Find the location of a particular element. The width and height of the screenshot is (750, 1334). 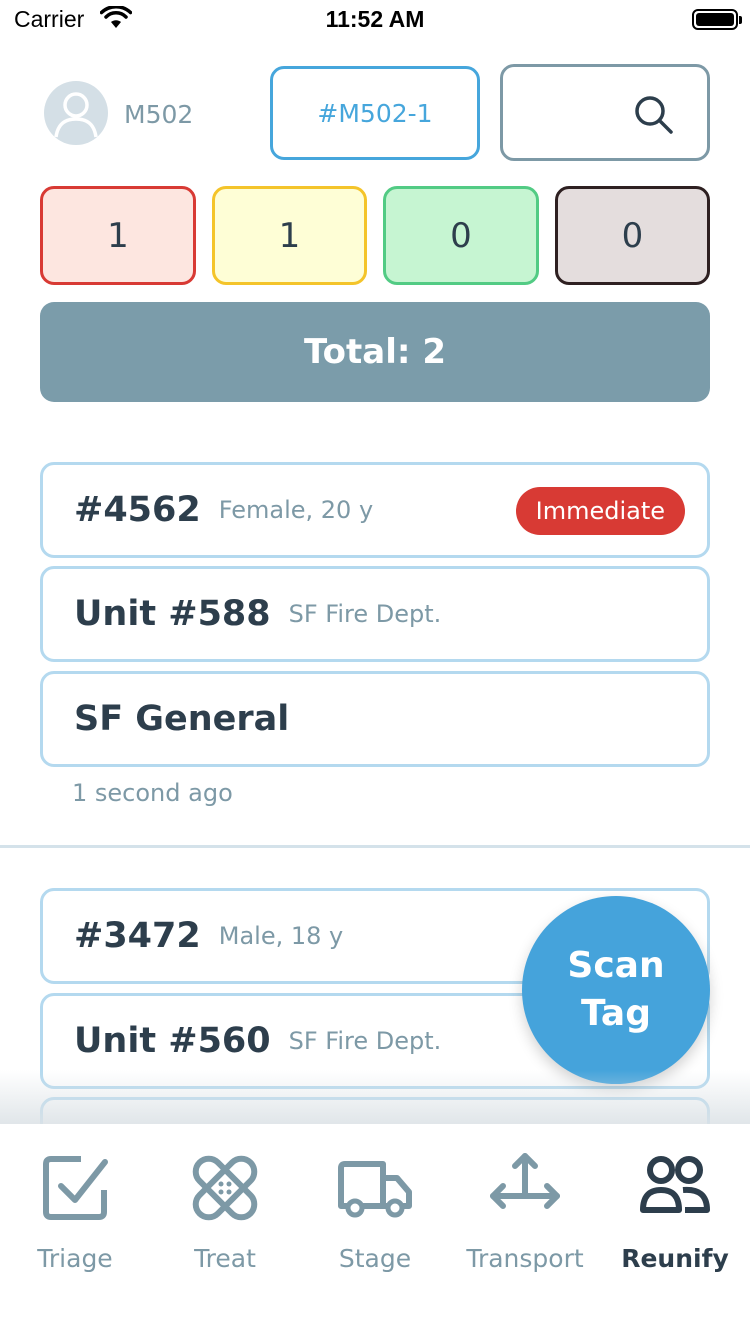

hospital-label: SF General is located at coordinates (182, 719).